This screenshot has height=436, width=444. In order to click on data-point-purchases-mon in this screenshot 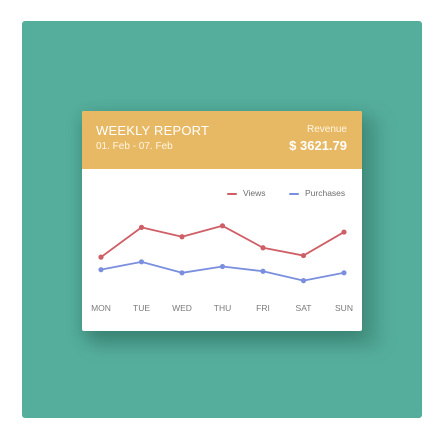, I will do `click(101, 270)`.